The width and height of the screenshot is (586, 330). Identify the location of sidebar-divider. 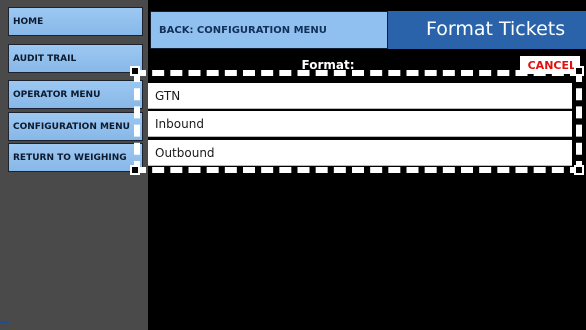
(5, 322).